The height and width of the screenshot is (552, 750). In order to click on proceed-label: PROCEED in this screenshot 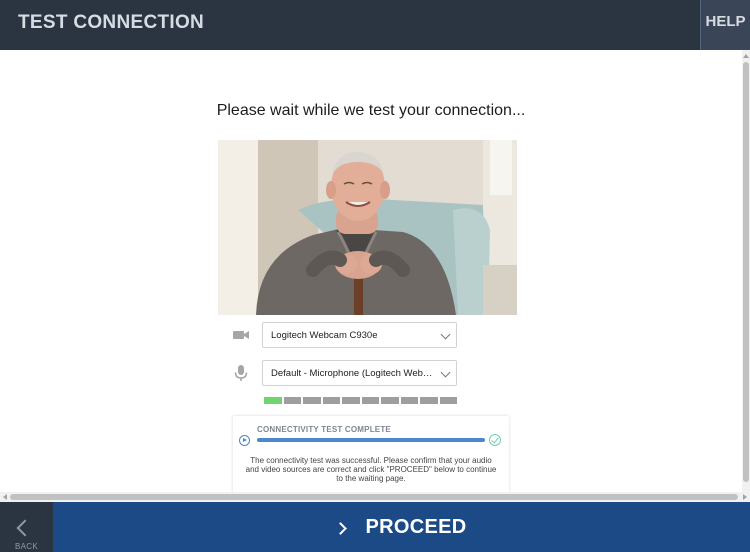, I will do `click(416, 526)`.